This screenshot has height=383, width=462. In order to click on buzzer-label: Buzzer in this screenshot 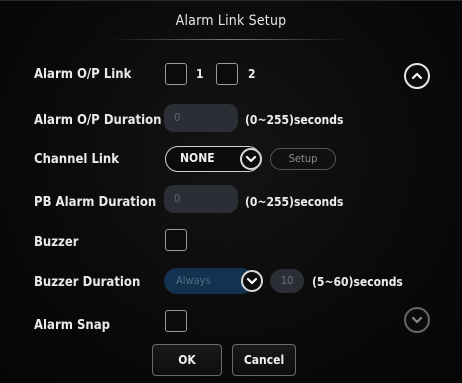, I will do `click(56, 242)`.